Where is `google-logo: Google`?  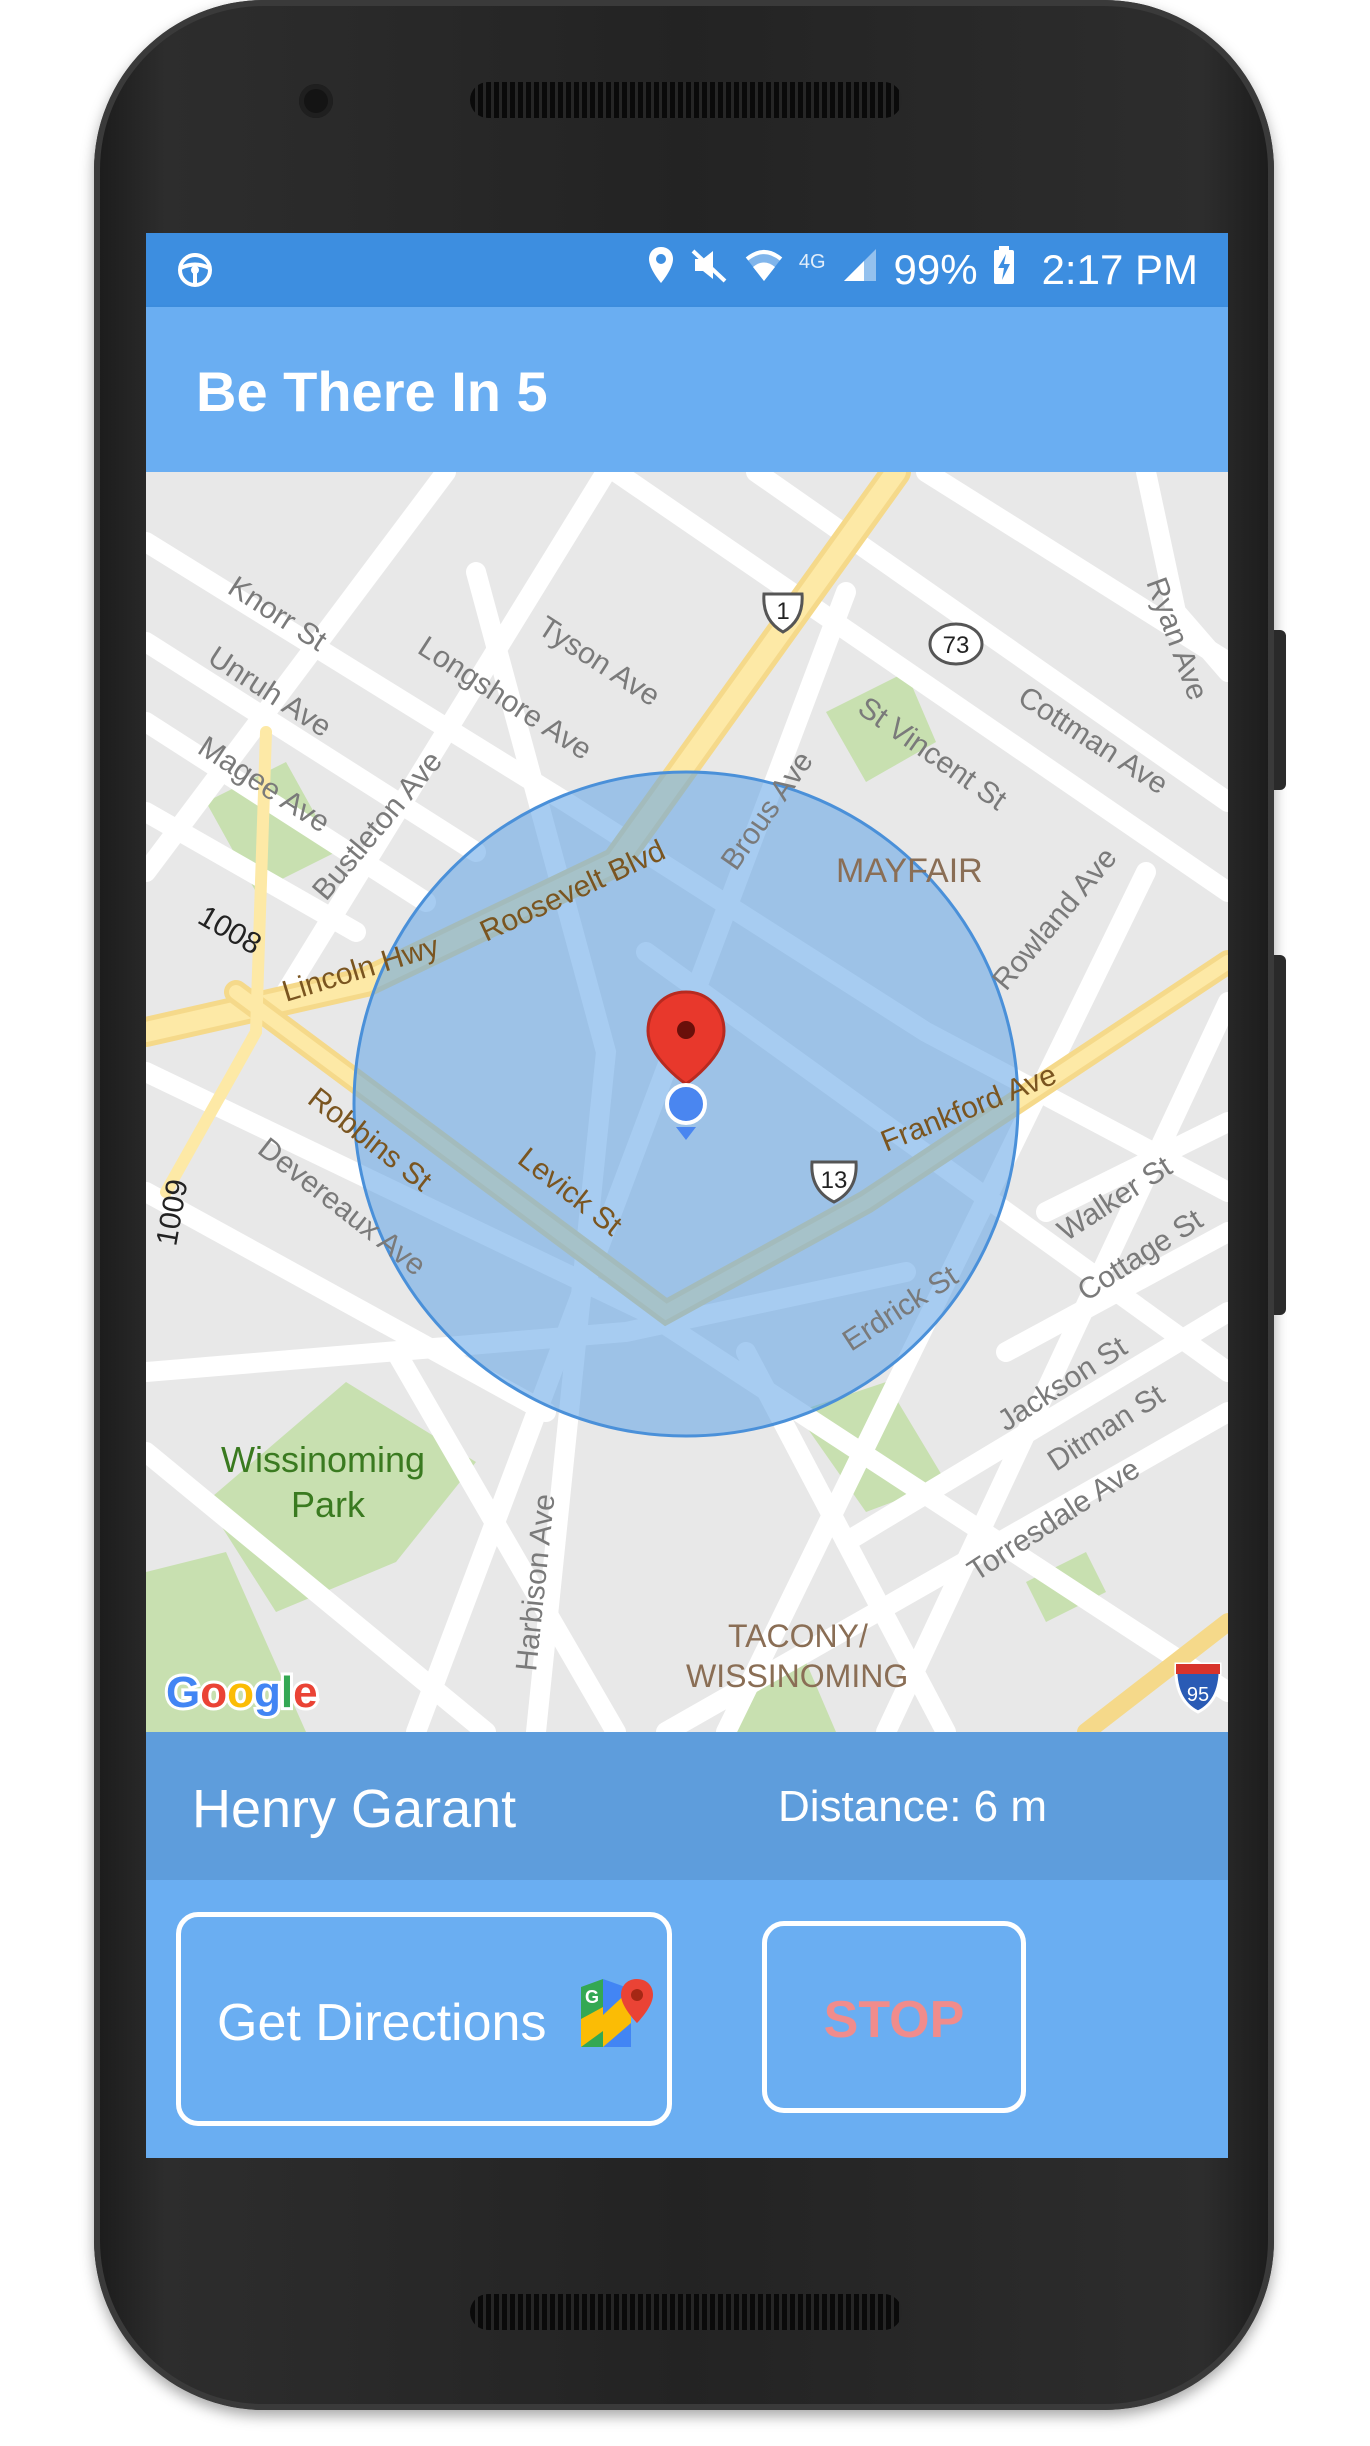 google-logo: Google is located at coordinates (242, 1692).